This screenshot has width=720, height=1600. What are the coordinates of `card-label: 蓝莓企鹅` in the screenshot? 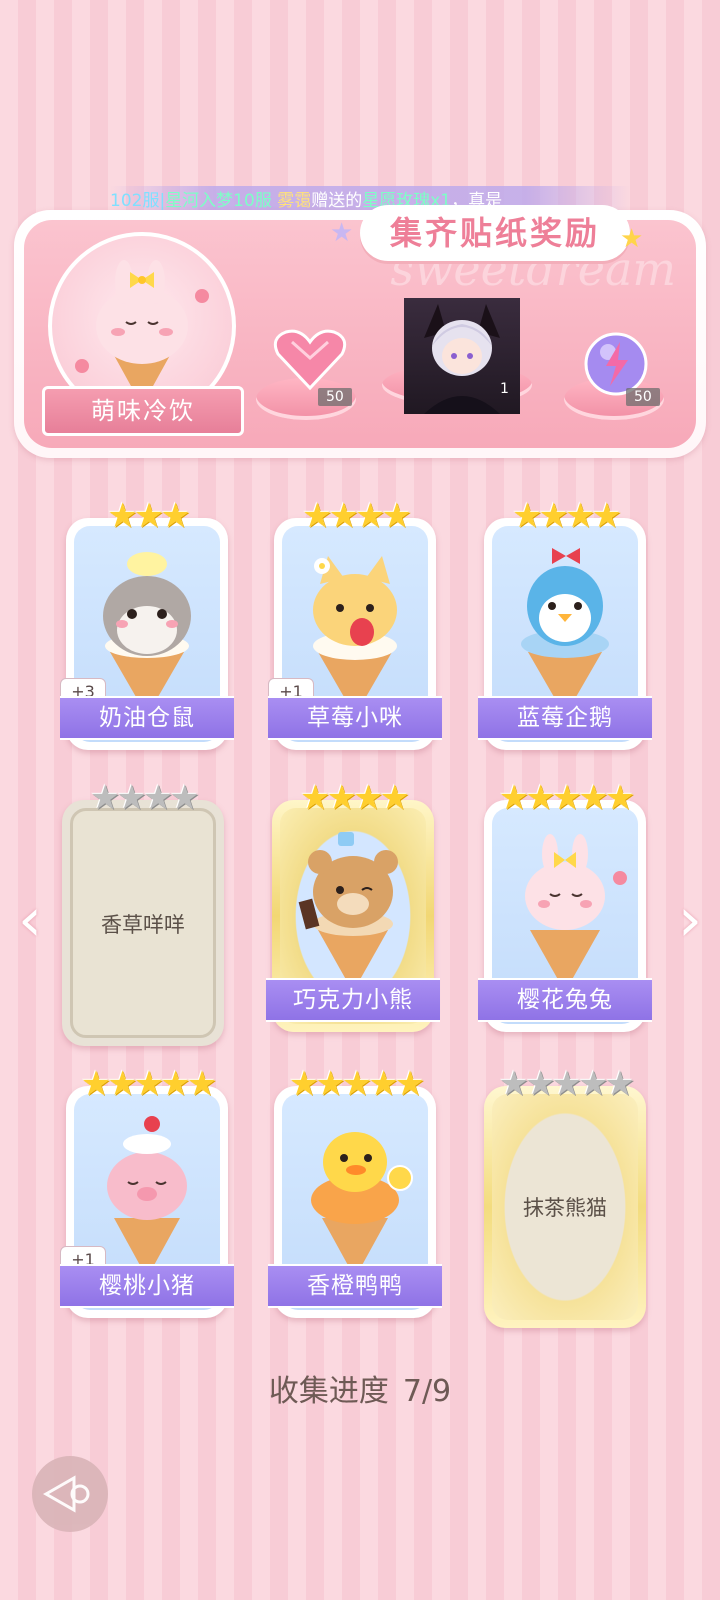 It's located at (565, 718).